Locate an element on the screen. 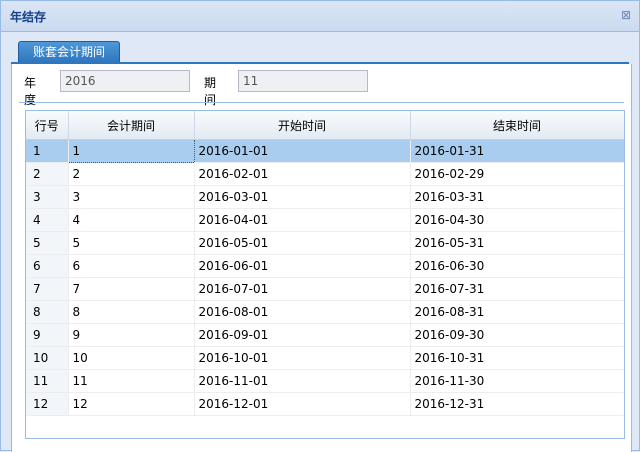 This screenshot has width=640, height=452. start-date-cell: 2016-10-01 is located at coordinates (302, 358).